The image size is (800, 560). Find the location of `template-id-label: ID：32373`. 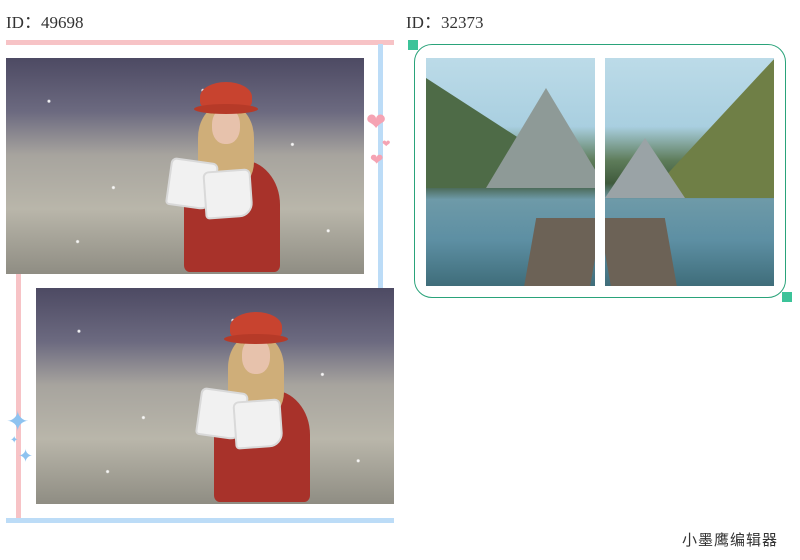

template-id-label: ID：32373 is located at coordinates (445, 22).